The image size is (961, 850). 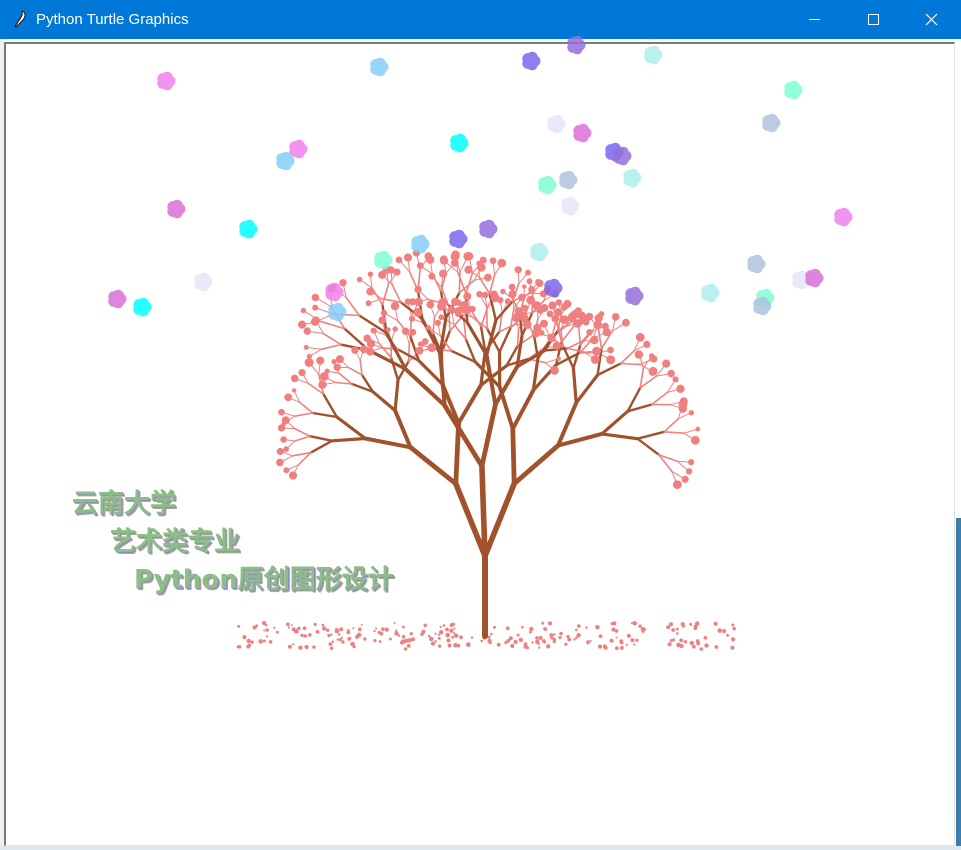 What do you see at coordinates (264, 580) in the screenshot?
I see `caption-line-design: Python原创图形设计` at bounding box center [264, 580].